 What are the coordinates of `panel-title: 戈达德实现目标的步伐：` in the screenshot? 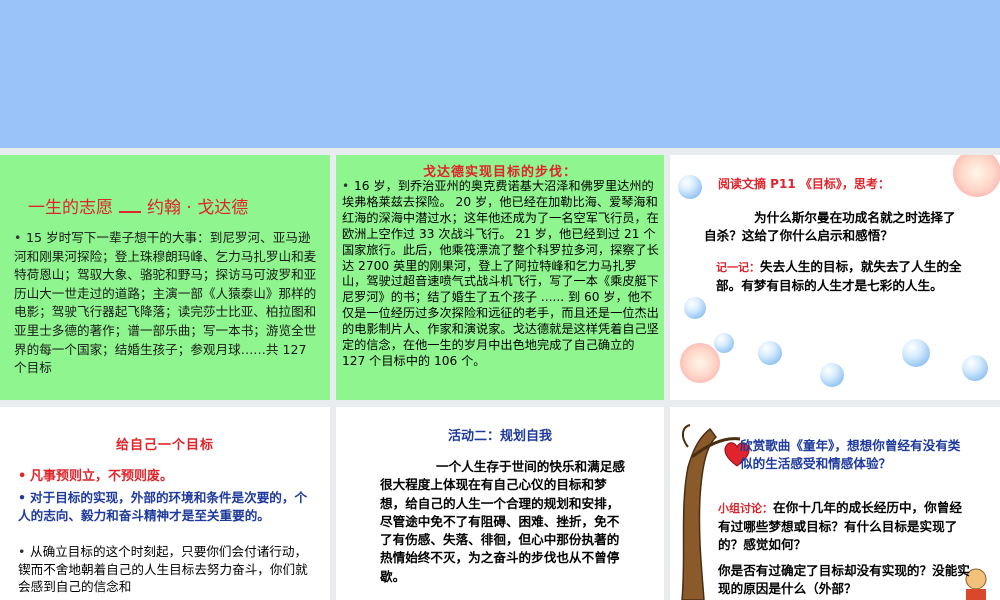 It's located at (499, 172).